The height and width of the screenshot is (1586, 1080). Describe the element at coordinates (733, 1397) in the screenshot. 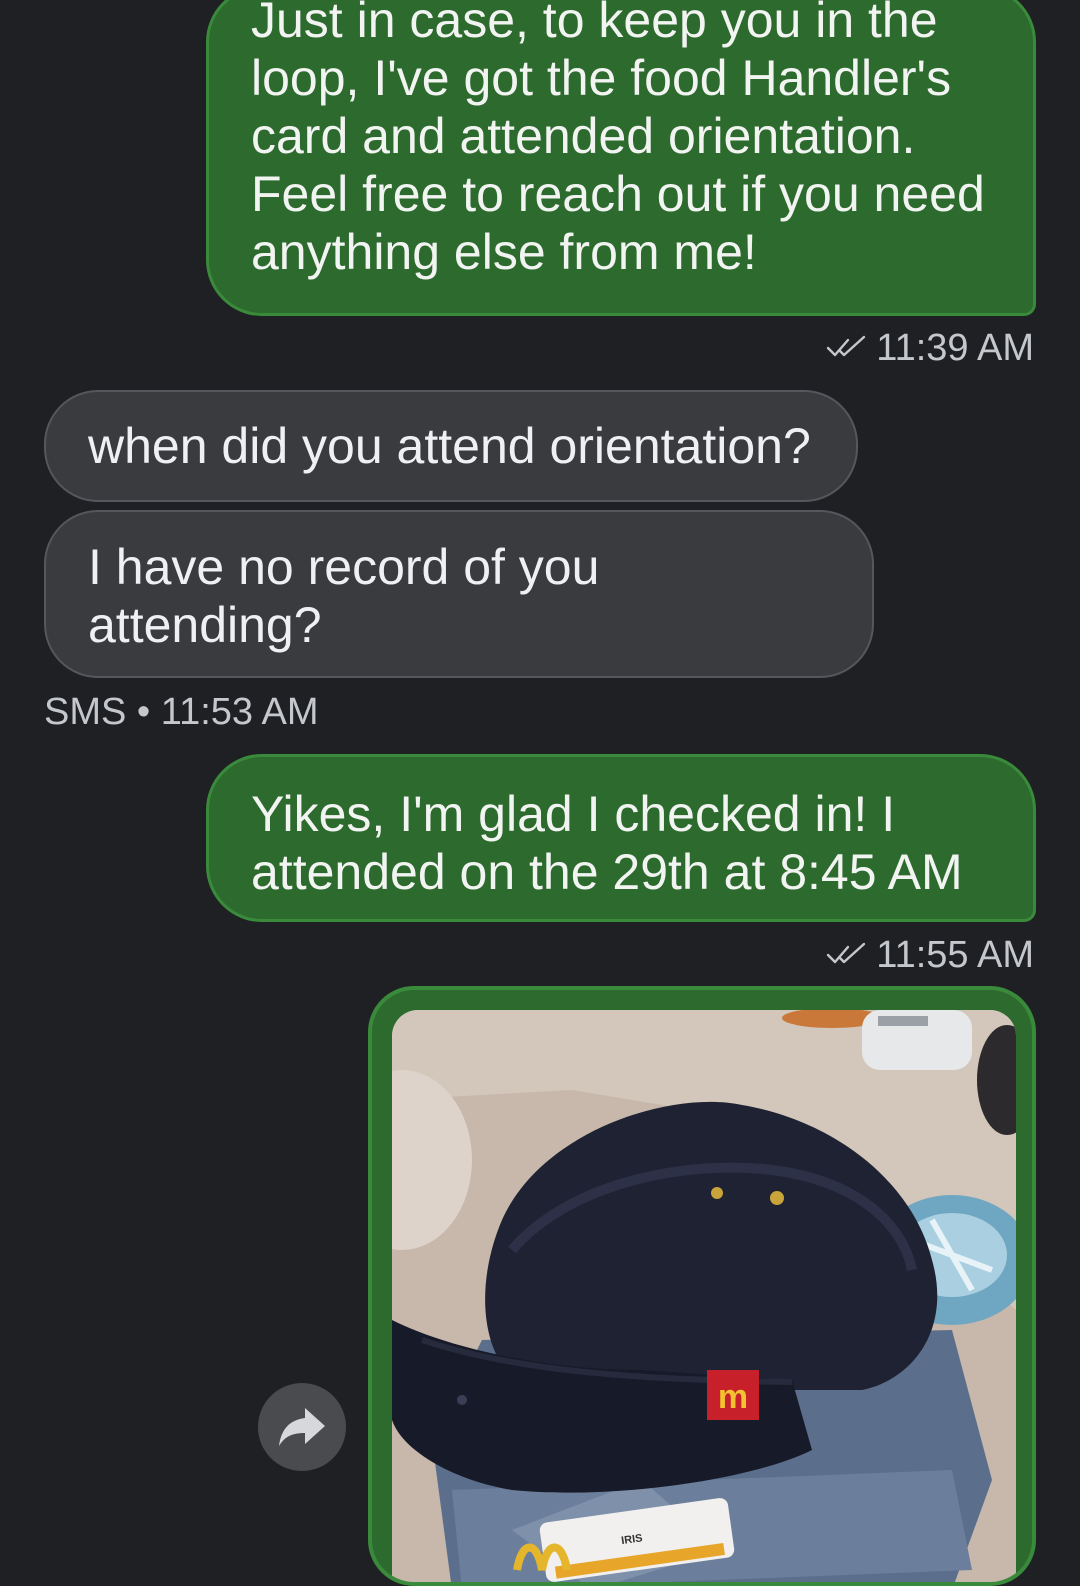

I see `logo-patch: m` at that location.